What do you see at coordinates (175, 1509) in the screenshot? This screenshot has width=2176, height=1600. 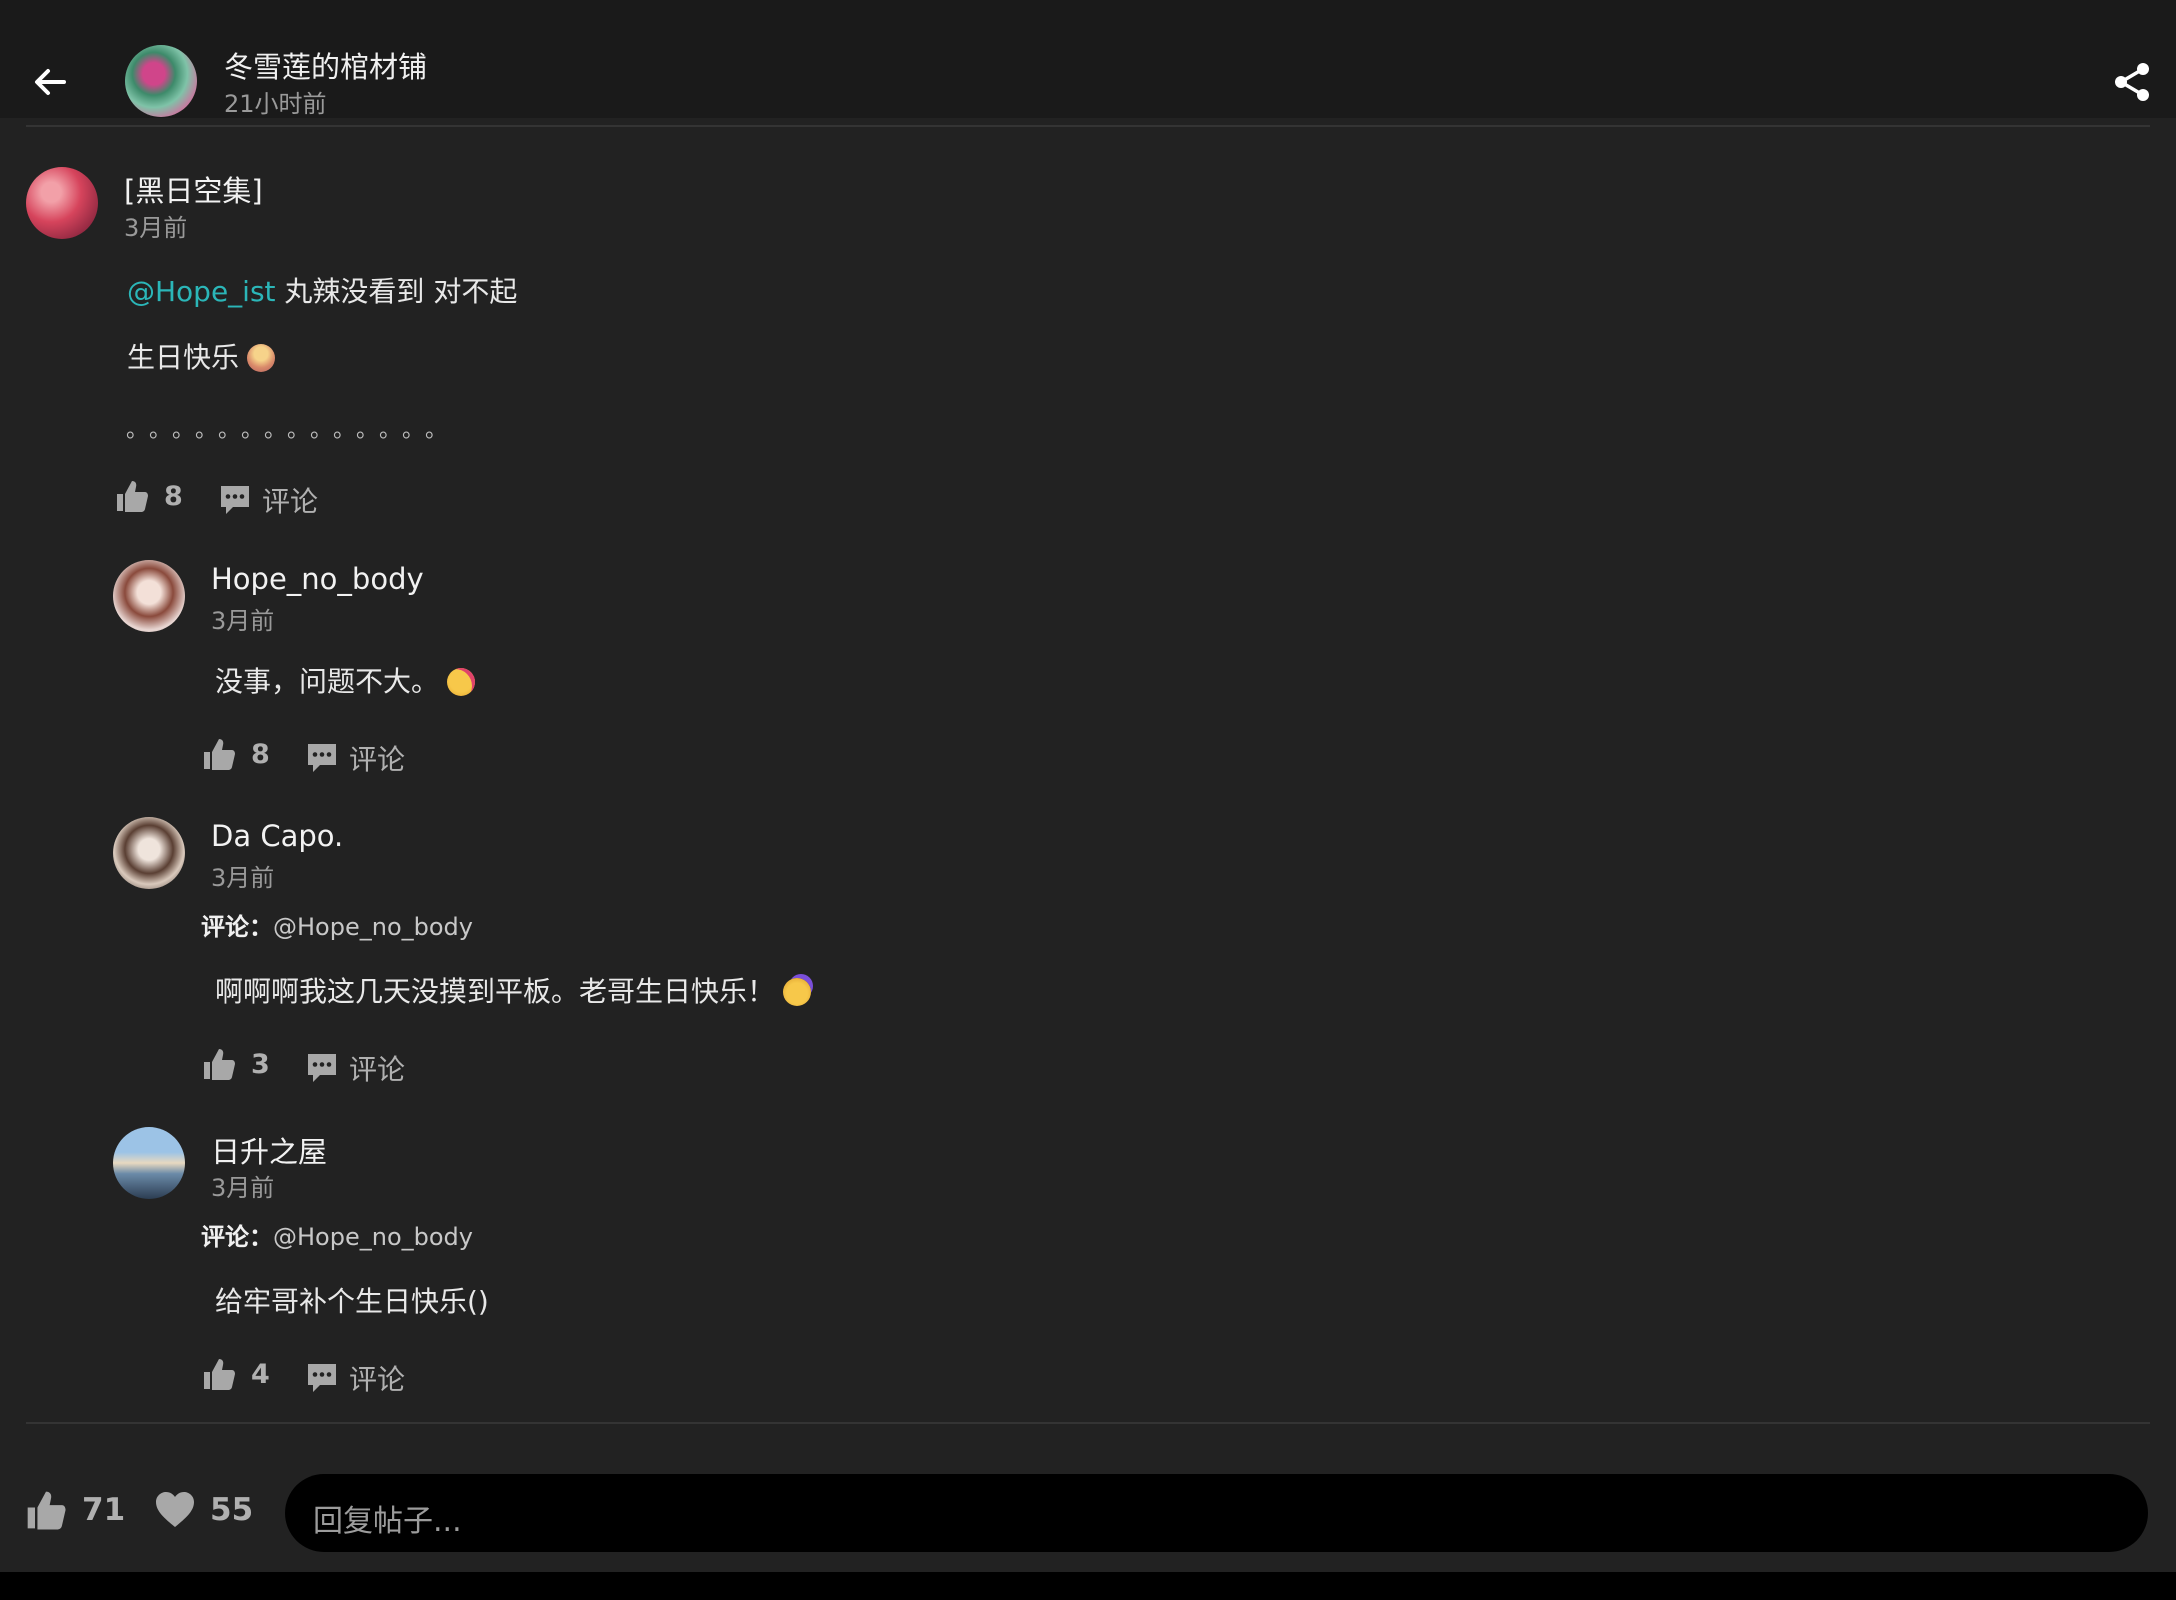 I see `heart-icon` at bounding box center [175, 1509].